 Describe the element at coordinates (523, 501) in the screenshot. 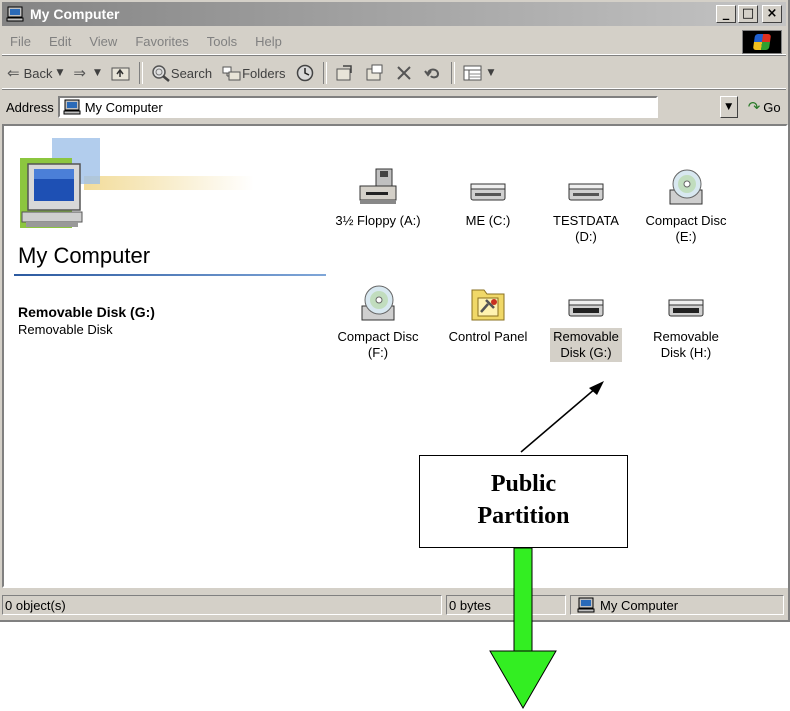

I see `public-partition-callout: Public Partition` at that location.